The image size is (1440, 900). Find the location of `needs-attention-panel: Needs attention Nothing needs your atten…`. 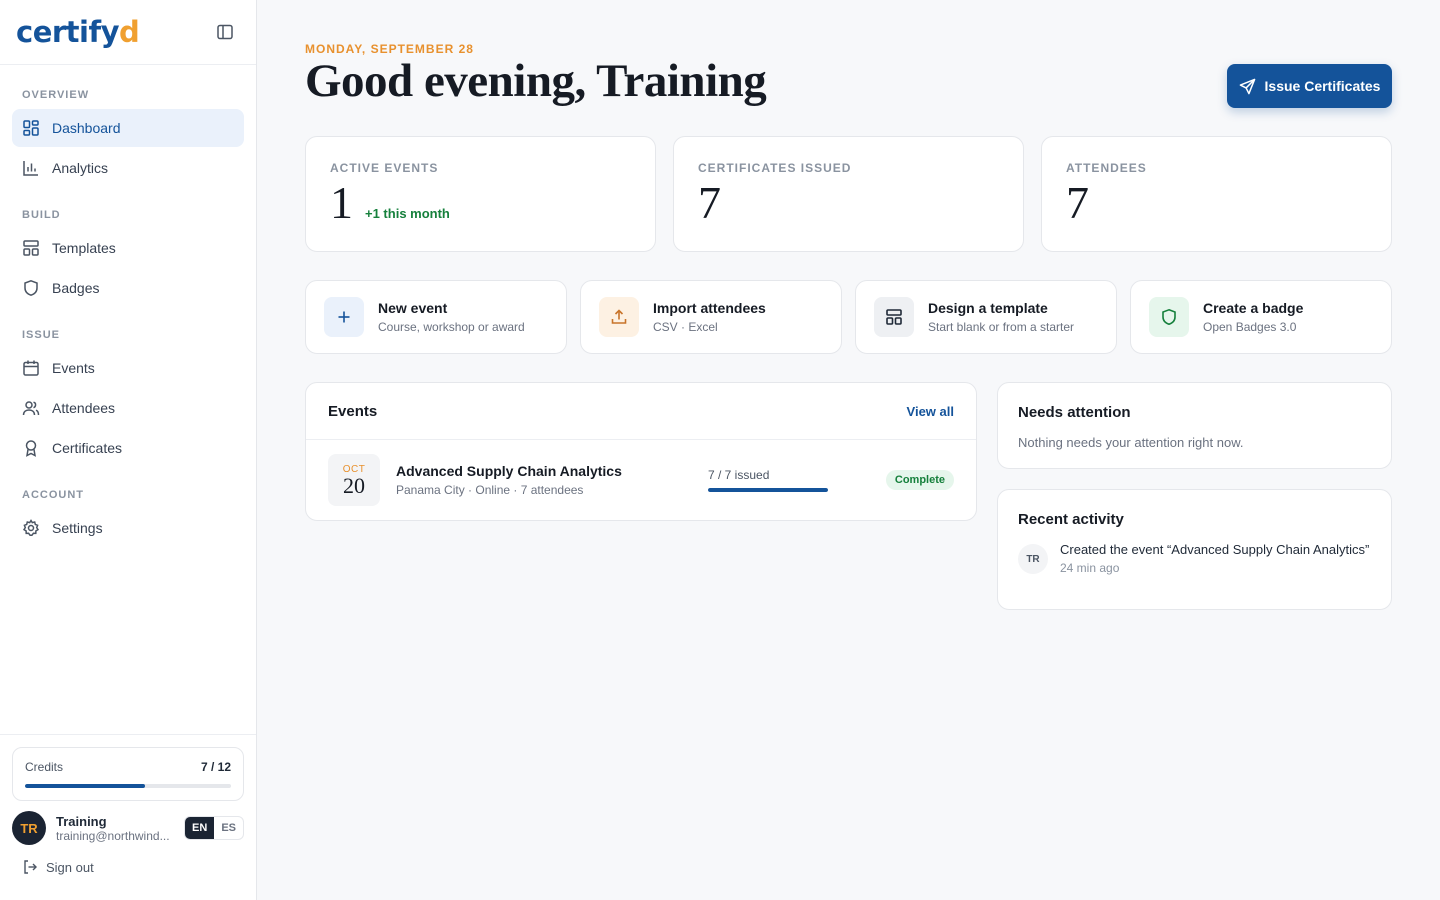

needs-attention-panel: Needs attention Nothing needs your atten… is located at coordinates (1194, 425).